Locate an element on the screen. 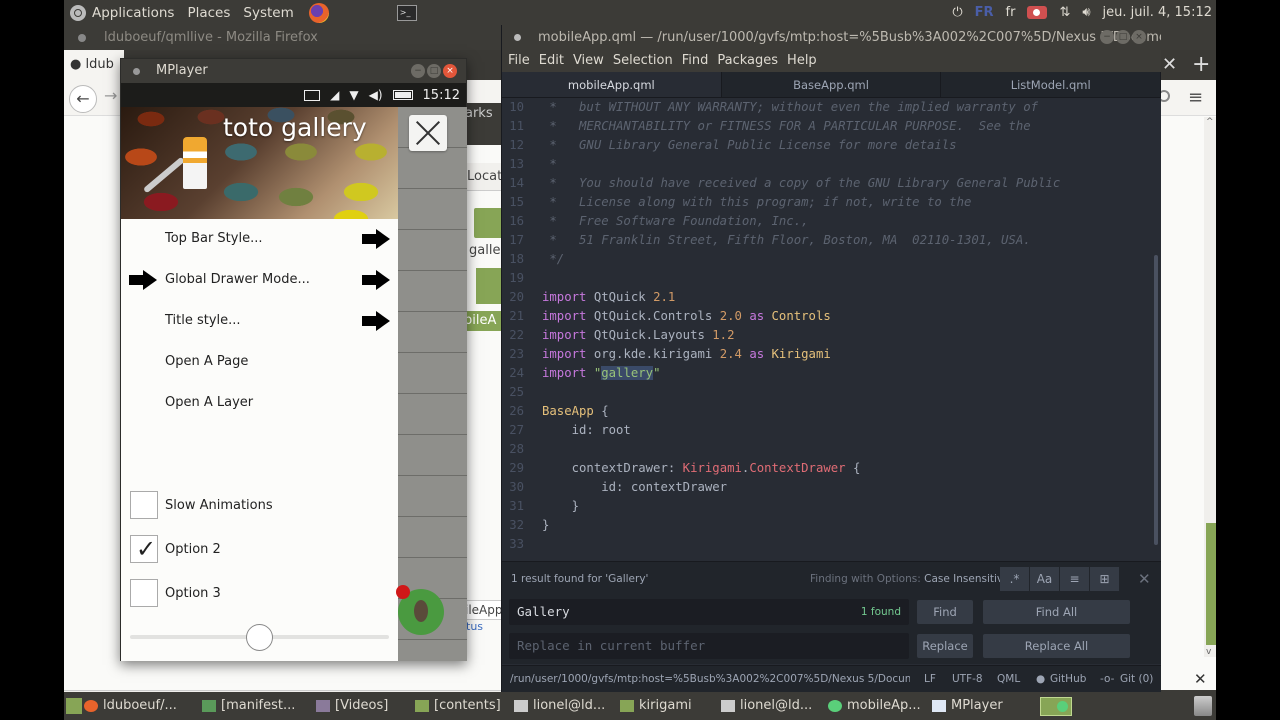 The width and height of the screenshot is (1280, 720). line-number: 11 is located at coordinates (516, 126).